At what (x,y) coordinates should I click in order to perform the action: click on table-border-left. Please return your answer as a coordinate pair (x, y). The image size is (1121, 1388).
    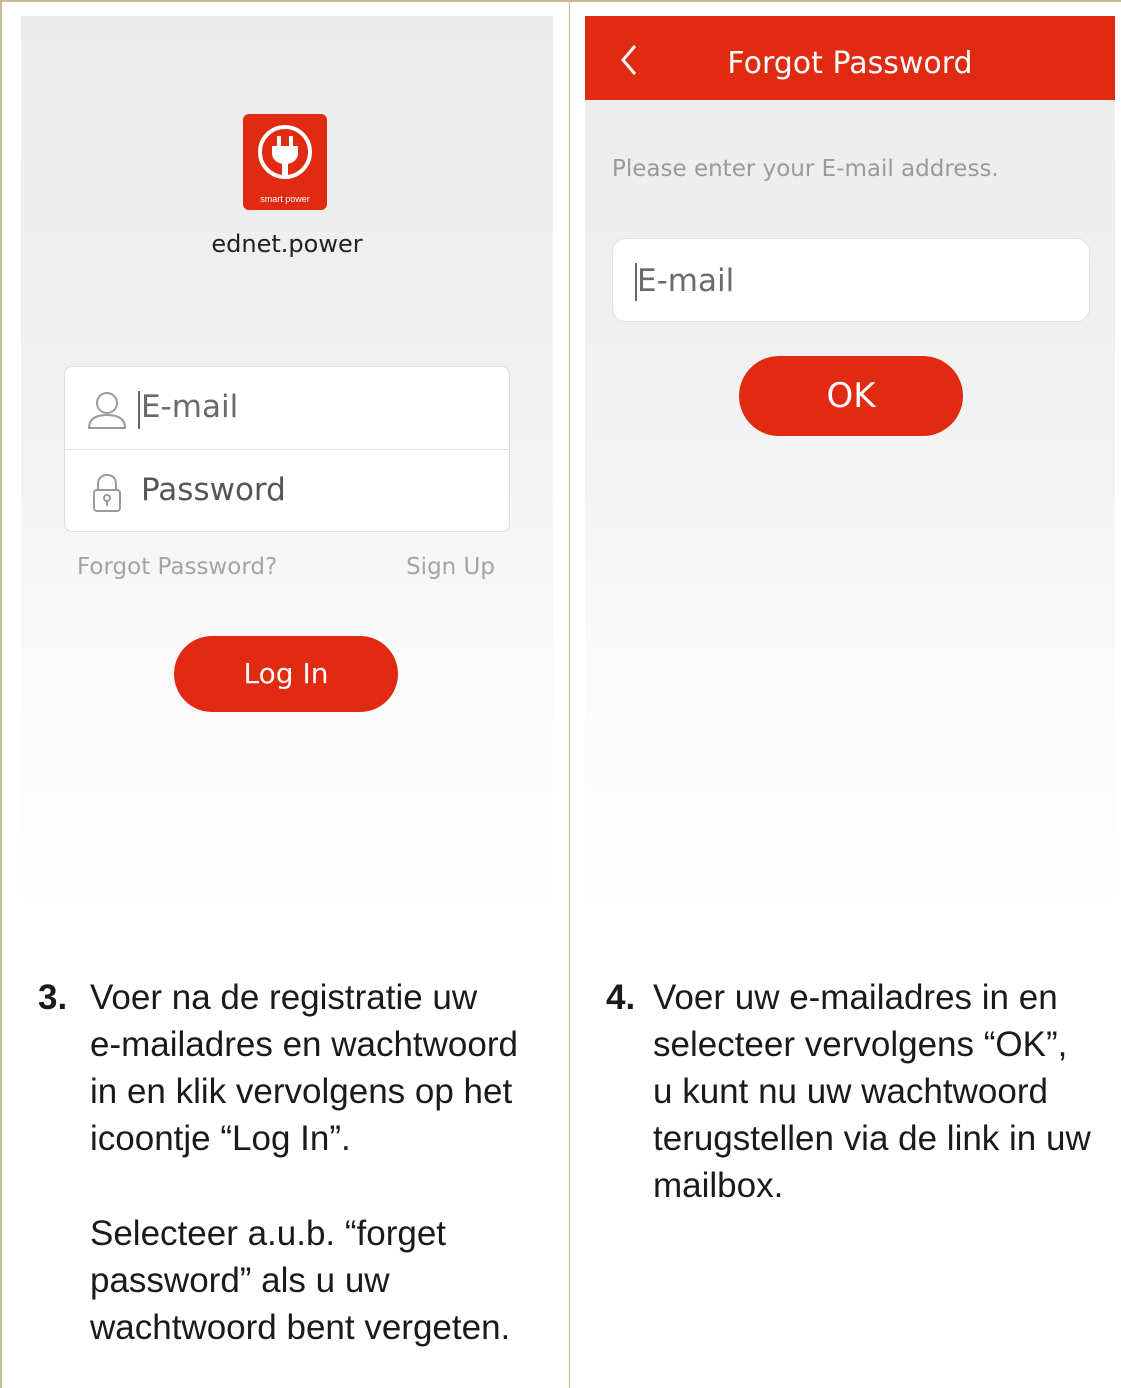
    Looking at the image, I should click on (1, 694).